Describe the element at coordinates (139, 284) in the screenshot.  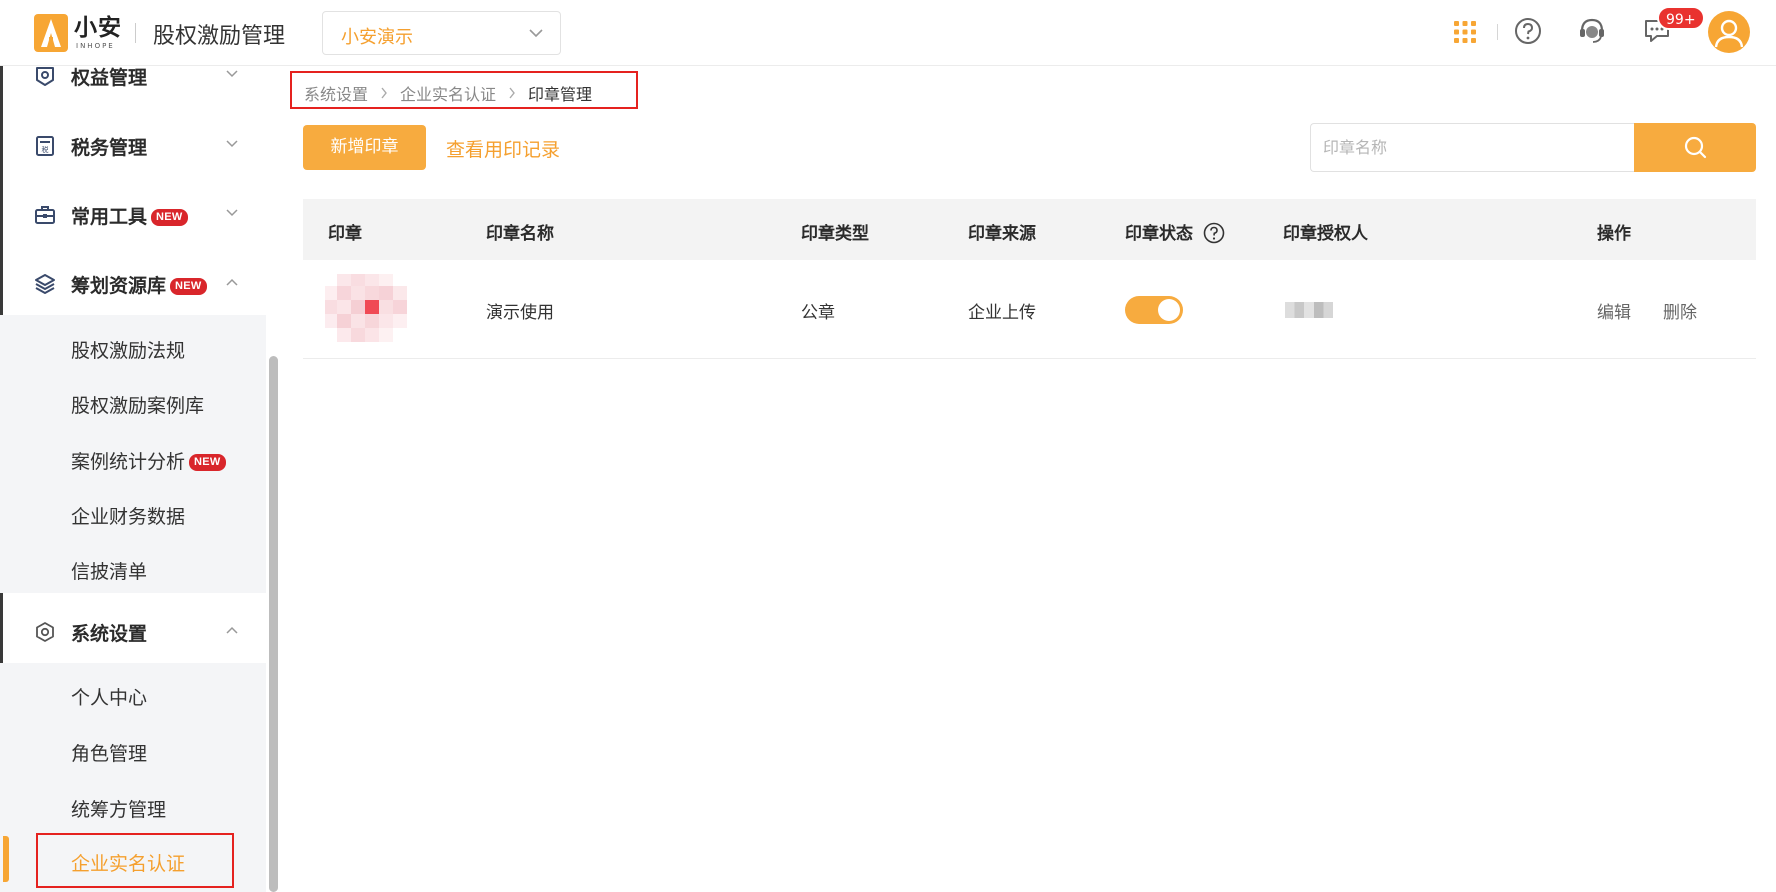
I see `sidebar-group-label: 筹划资源库 NEW` at that location.